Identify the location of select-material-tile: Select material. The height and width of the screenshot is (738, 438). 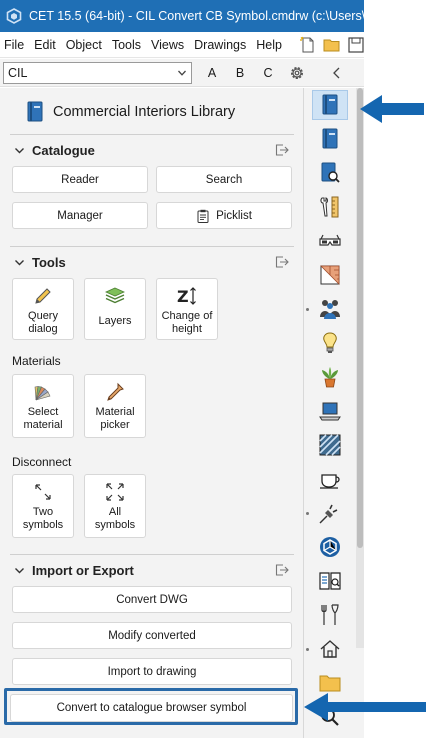
(43, 406).